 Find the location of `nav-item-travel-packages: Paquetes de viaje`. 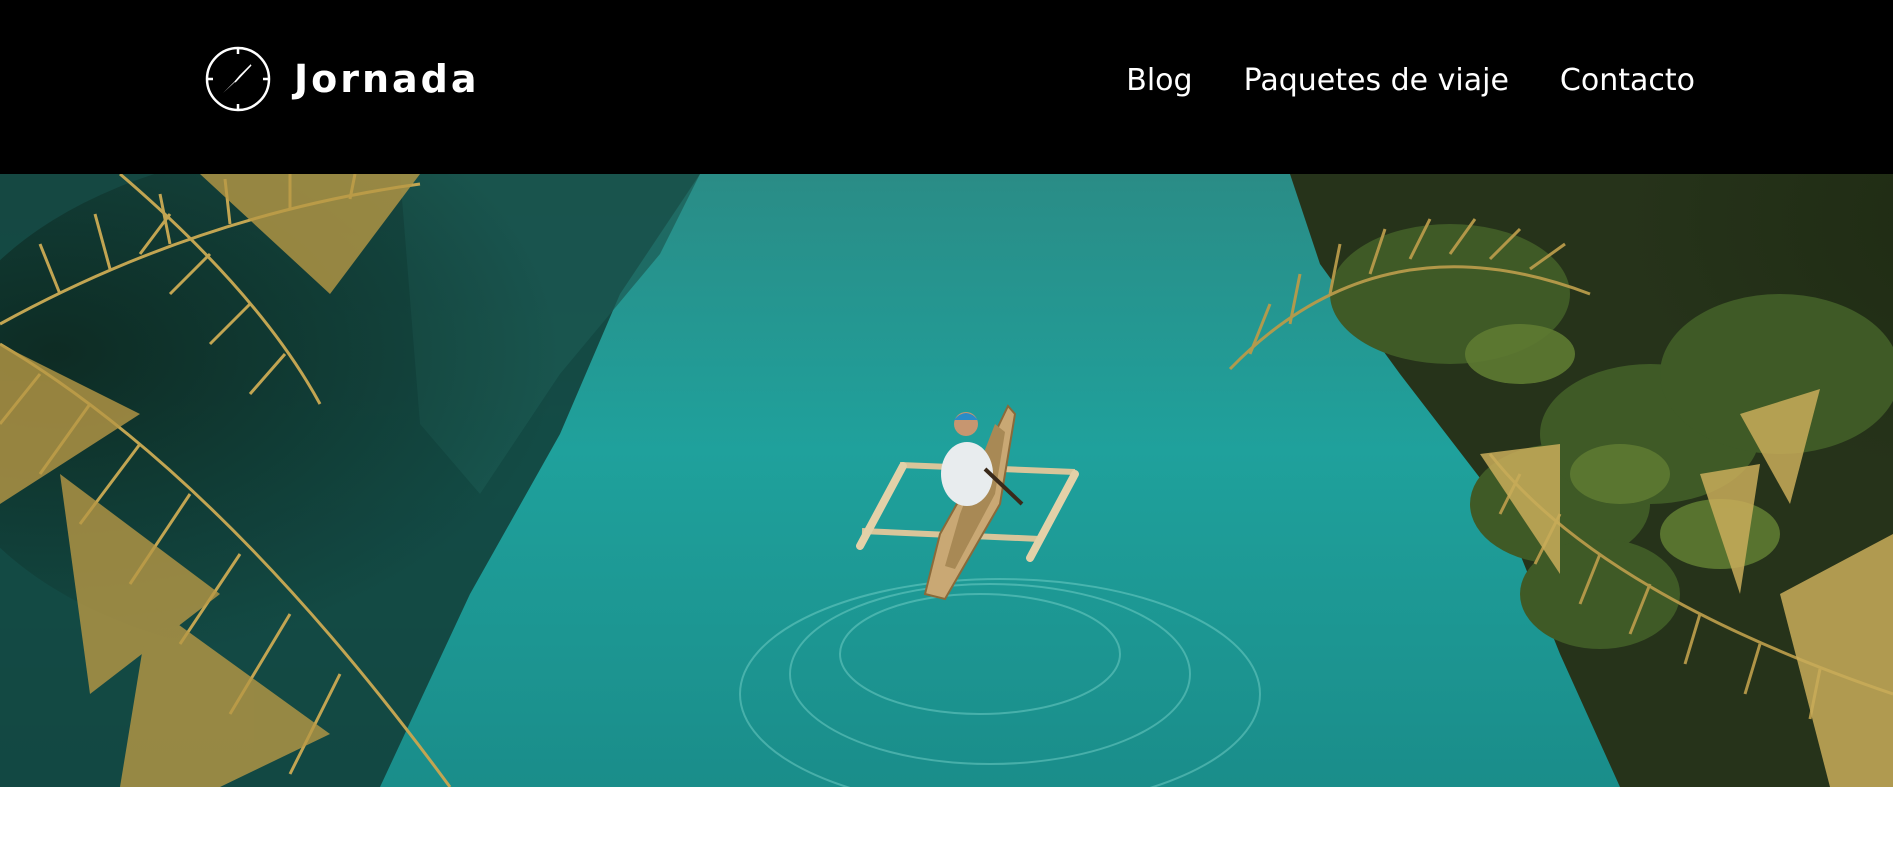

nav-item-travel-packages: Paquetes de viaje is located at coordinates (1376, 81).